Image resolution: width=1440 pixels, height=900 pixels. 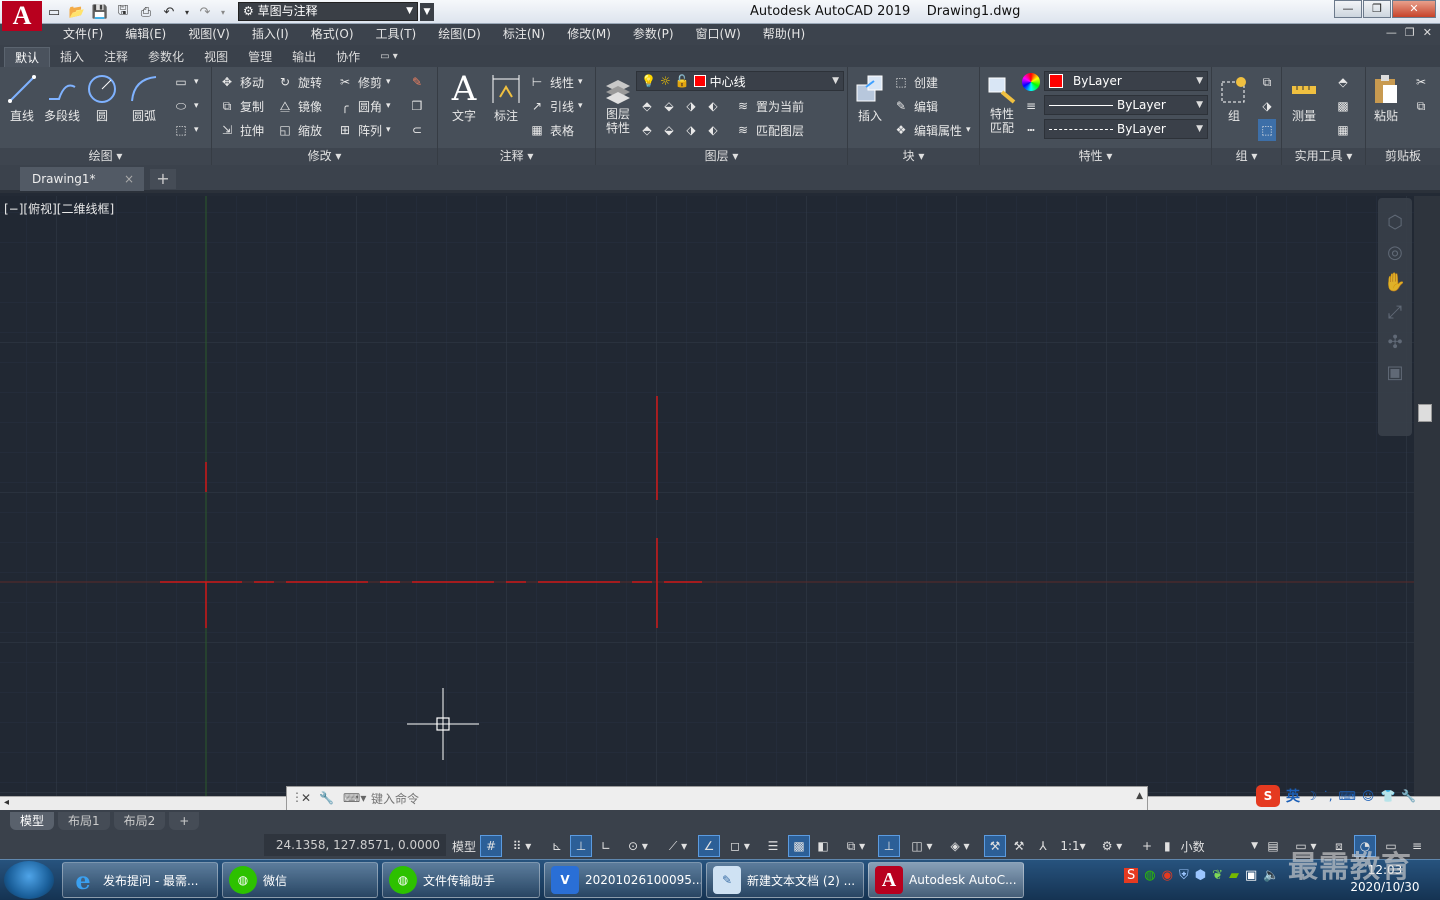 I want to click on workspace-gear-icon: ⚙ ▾, so click(x=1112, y=846).